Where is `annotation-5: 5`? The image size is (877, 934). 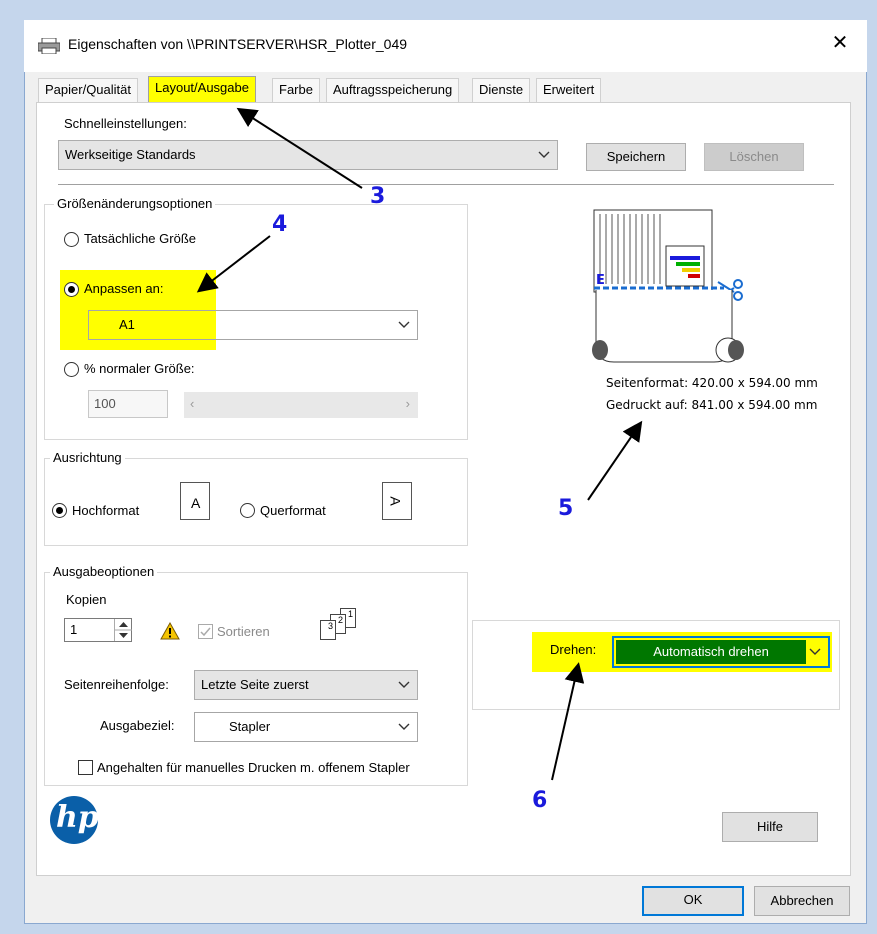
annotation-5: 5 is located at coordinates (566, 508).